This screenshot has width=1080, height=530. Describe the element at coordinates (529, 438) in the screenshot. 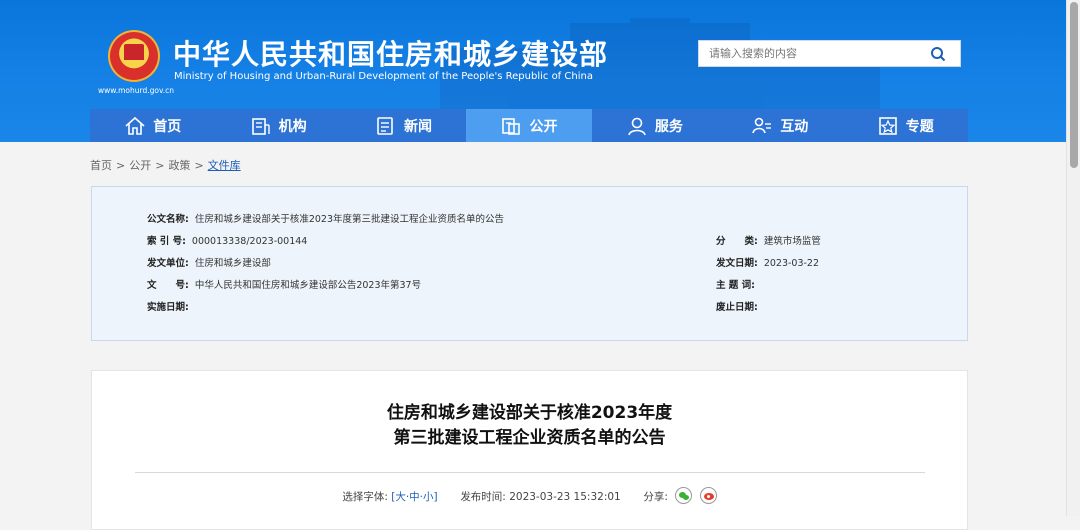

I see `article-title-line: 第三批建设工程企业资质名单的公告` at that location.